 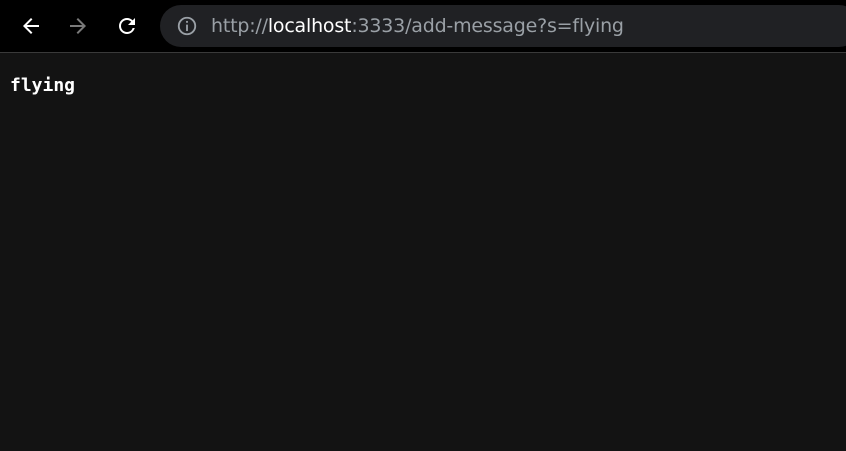 What do you see at coordinates (309, 26) in the screenshot?
I see `url-host: localhost` at bounding box center [309, 26].